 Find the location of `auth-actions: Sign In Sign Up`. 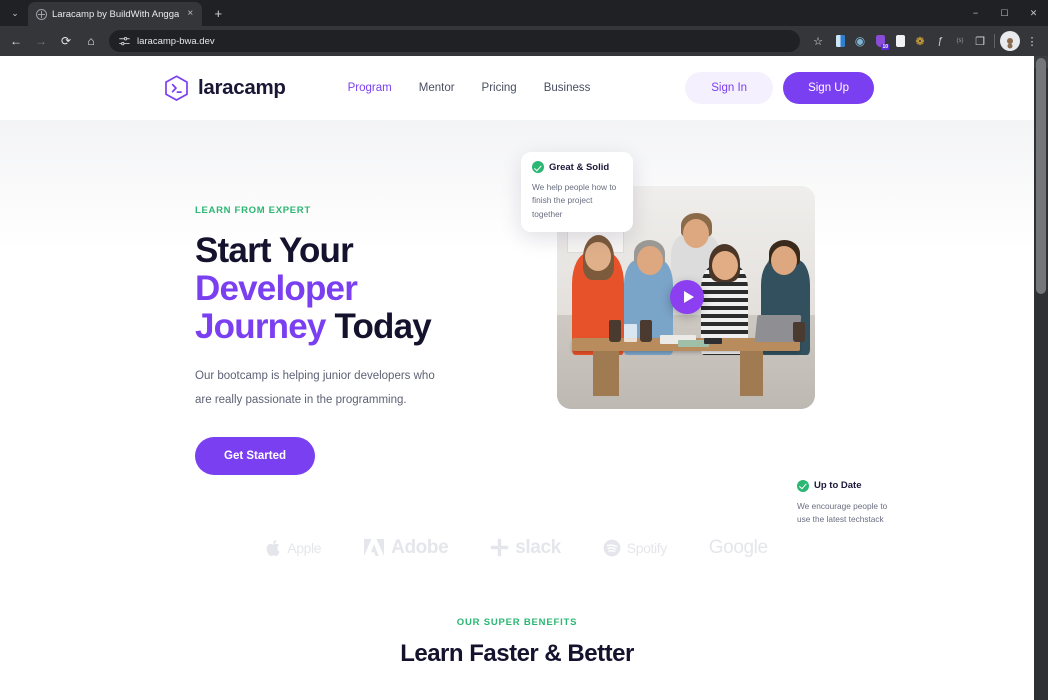

auth-actions: Sign In Sign Up is located at coordinates (859, 88).